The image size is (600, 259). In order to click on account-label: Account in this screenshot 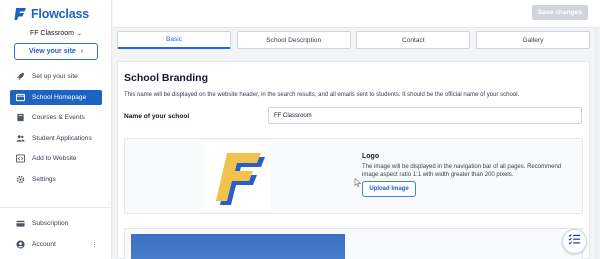, I will do `click(44, 244)`.